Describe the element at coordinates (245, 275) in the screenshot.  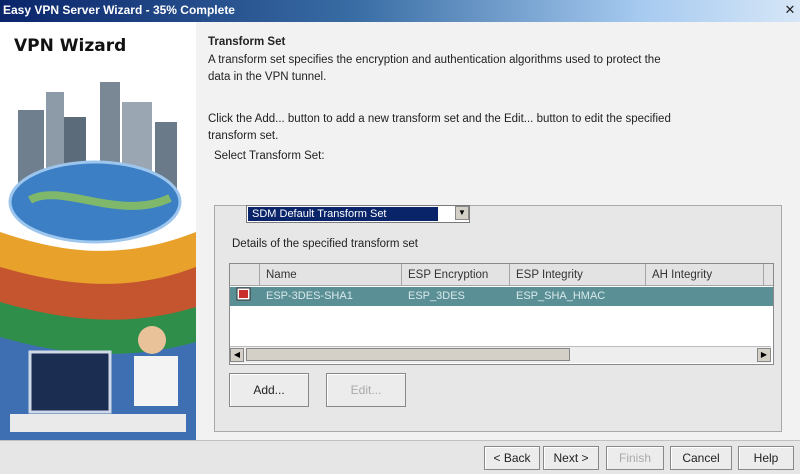
I see `table-header-icon-col` at that location.